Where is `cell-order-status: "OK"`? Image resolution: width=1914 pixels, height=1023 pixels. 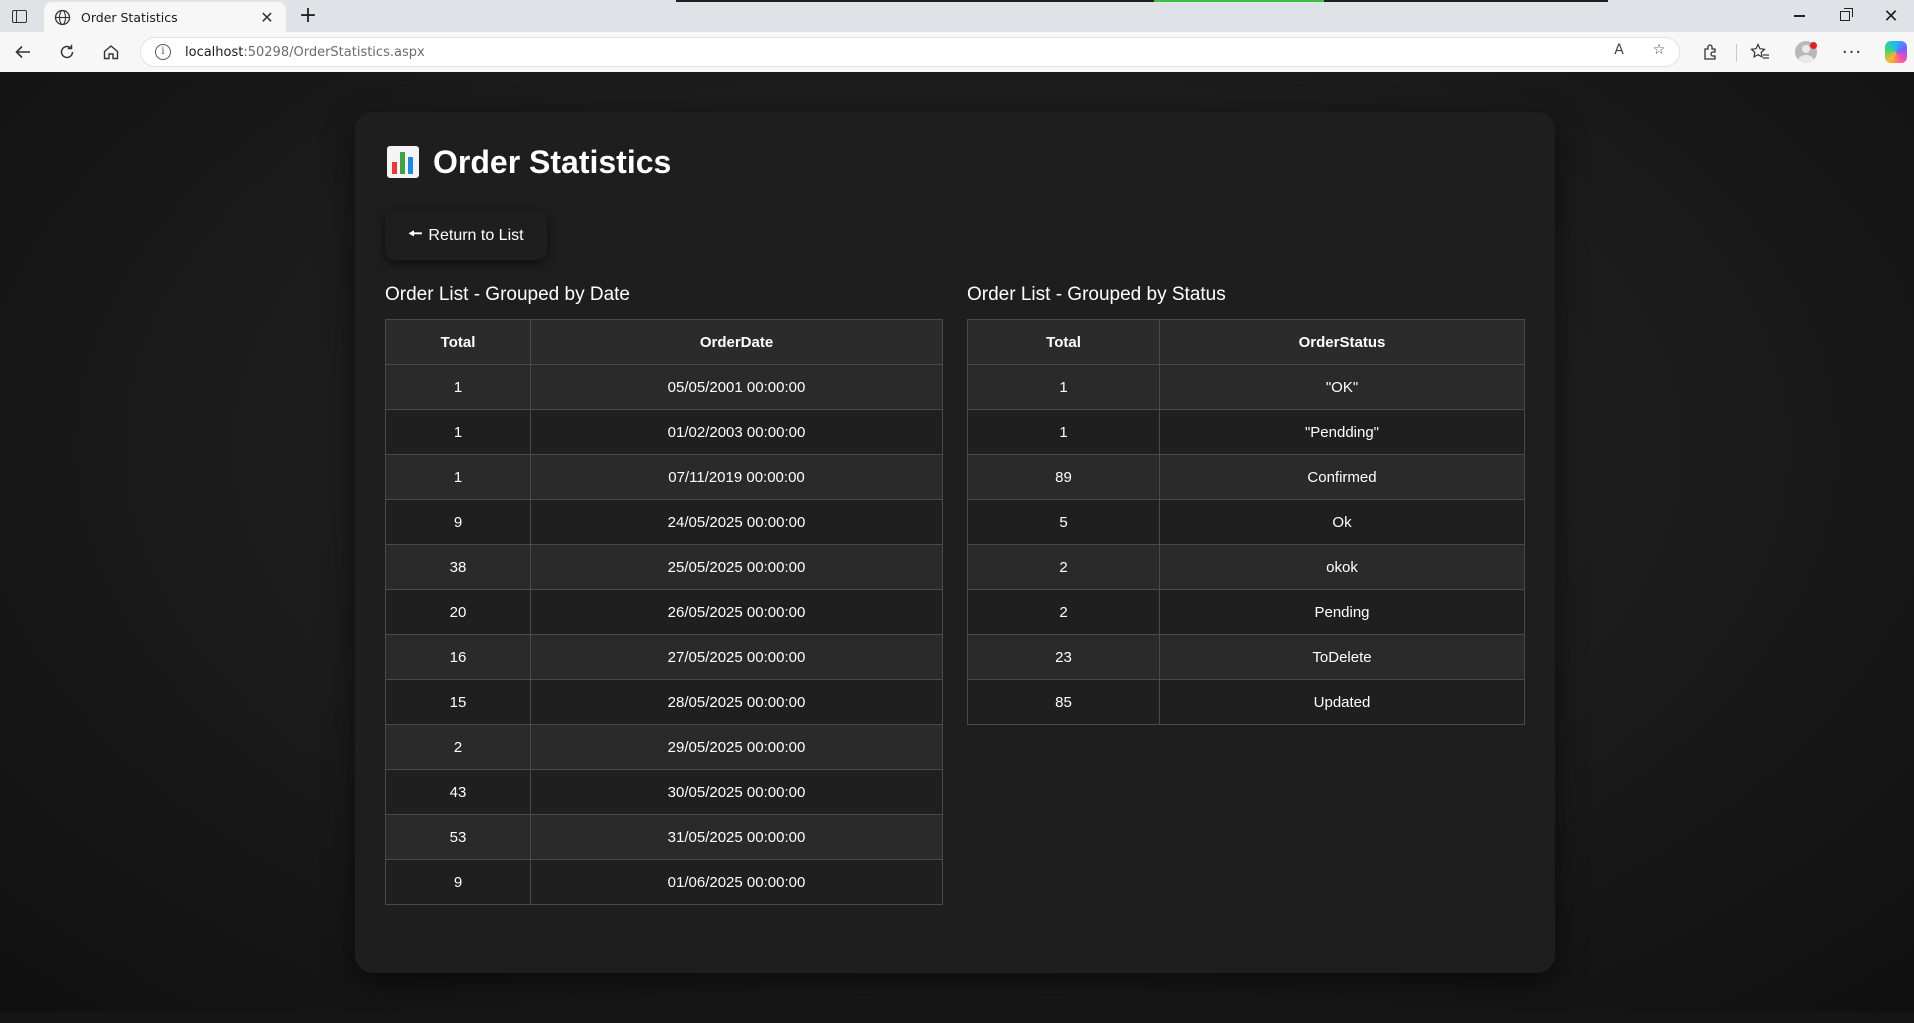
cell-order-status: "OK" is located at coordinates (1342, 387).